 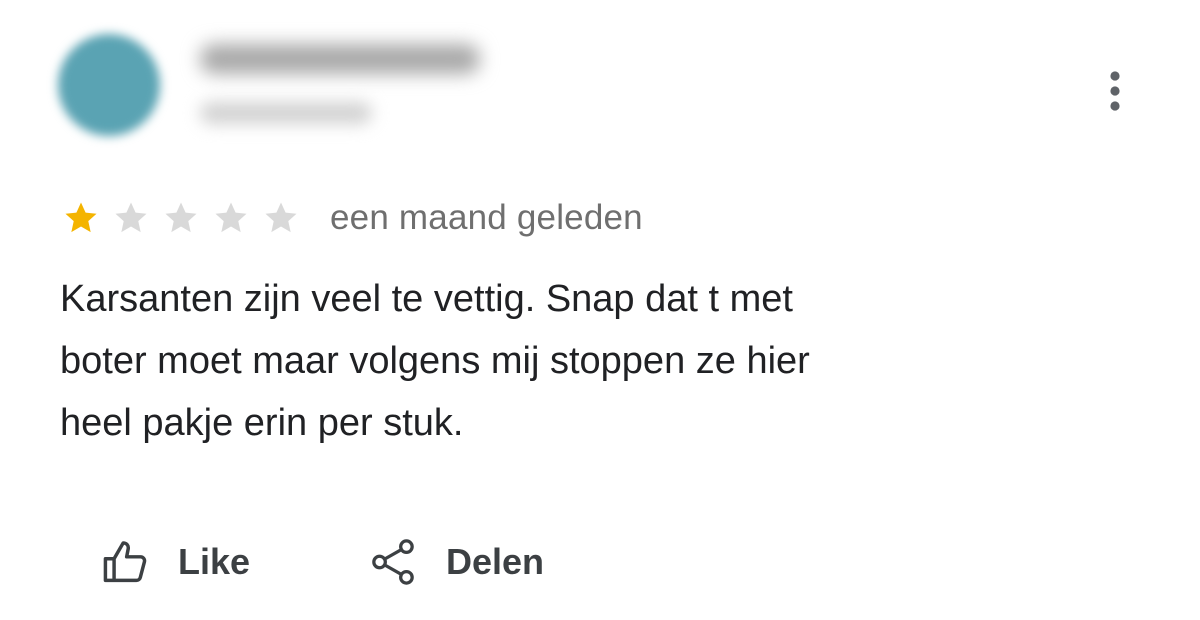 I want to click on reviewer-name-blurred, so click(x=340, y=59).